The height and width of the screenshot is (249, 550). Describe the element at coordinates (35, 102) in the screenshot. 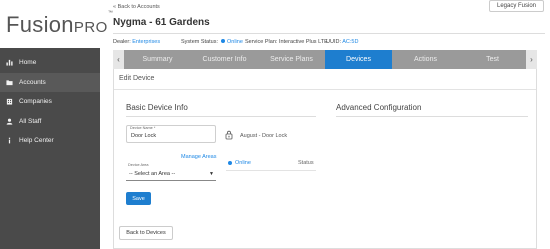

I see `sidebar-item-label: Companies` at that location.